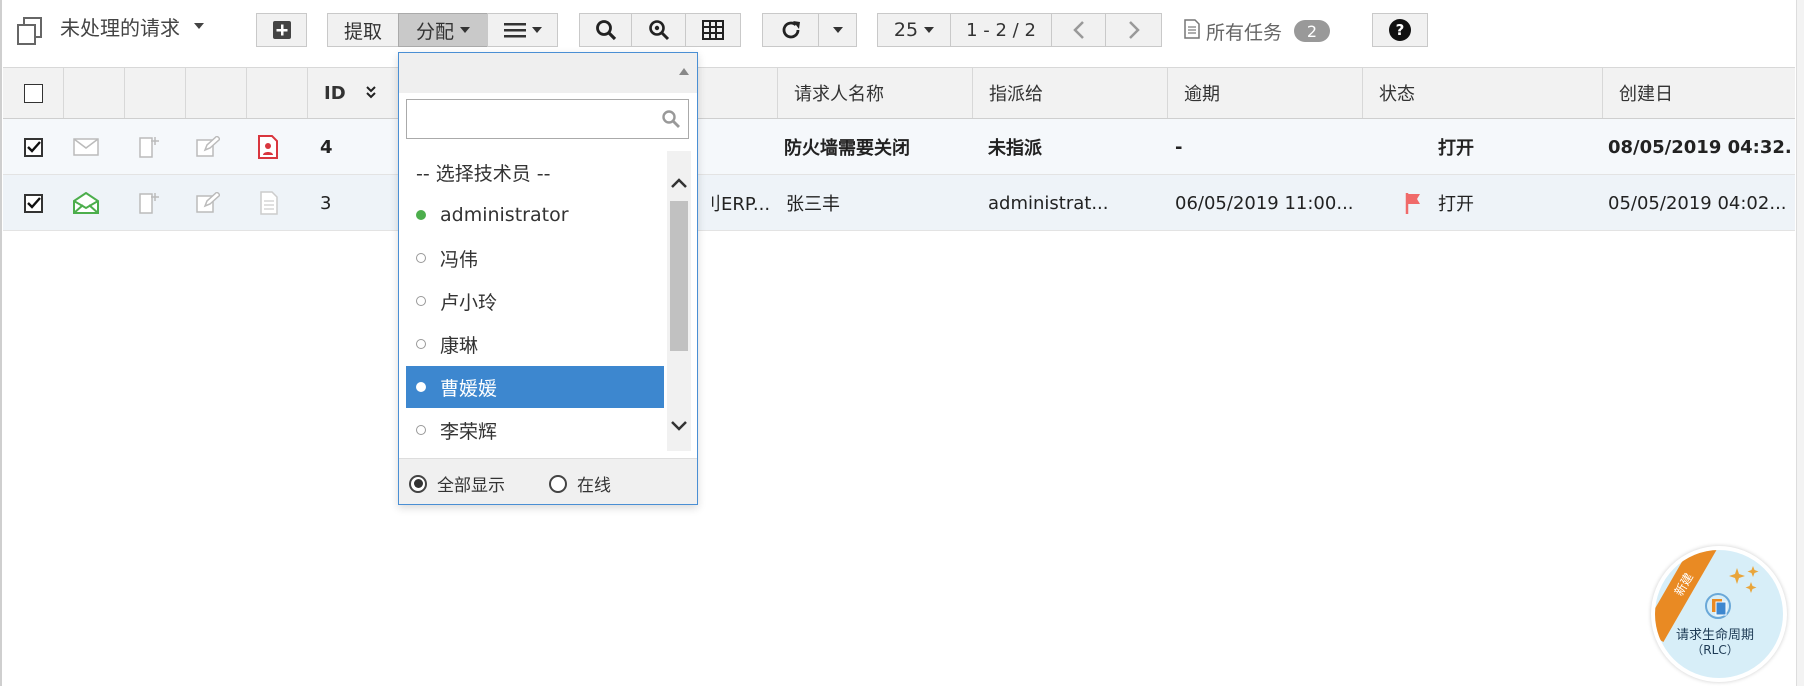 The width and height of the screenshot is (1804, 686). What do you see at coordinates (547, 119) in the screenshot?
I see `technician-search-input` at bounding box center [547, 119].